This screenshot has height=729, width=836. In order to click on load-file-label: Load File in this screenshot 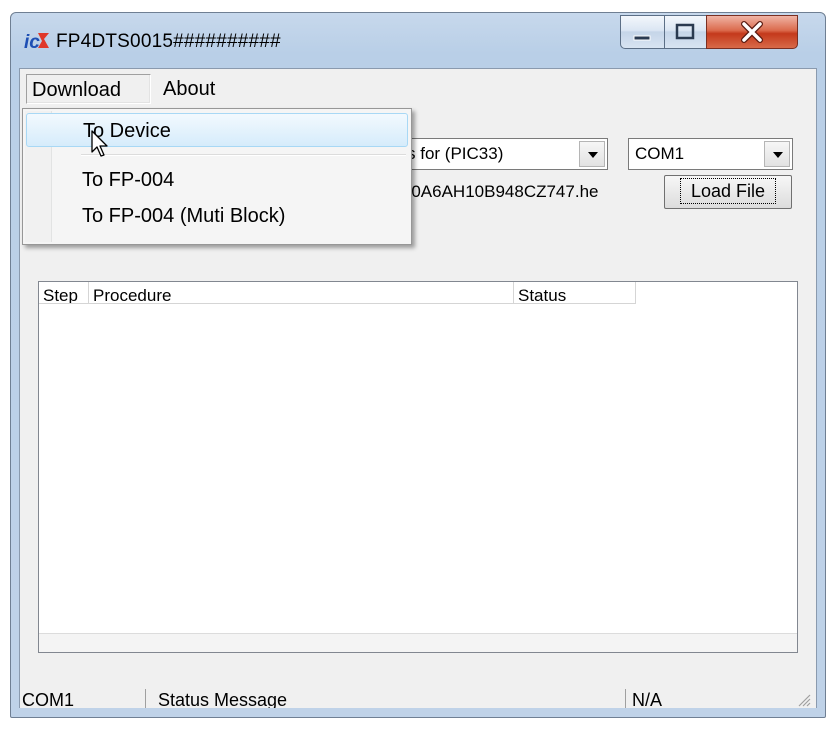, I will do `click(728, 191)`.